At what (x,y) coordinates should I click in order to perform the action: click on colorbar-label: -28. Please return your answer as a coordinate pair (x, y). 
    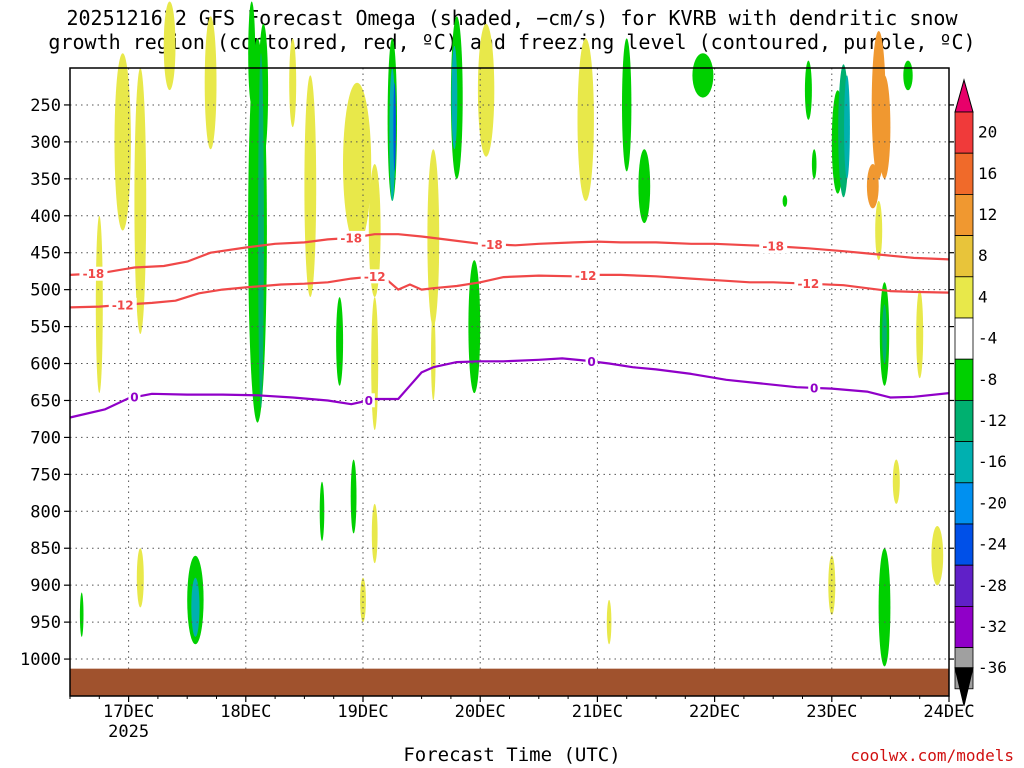
    Looking at the image, I should click on (992, 585).